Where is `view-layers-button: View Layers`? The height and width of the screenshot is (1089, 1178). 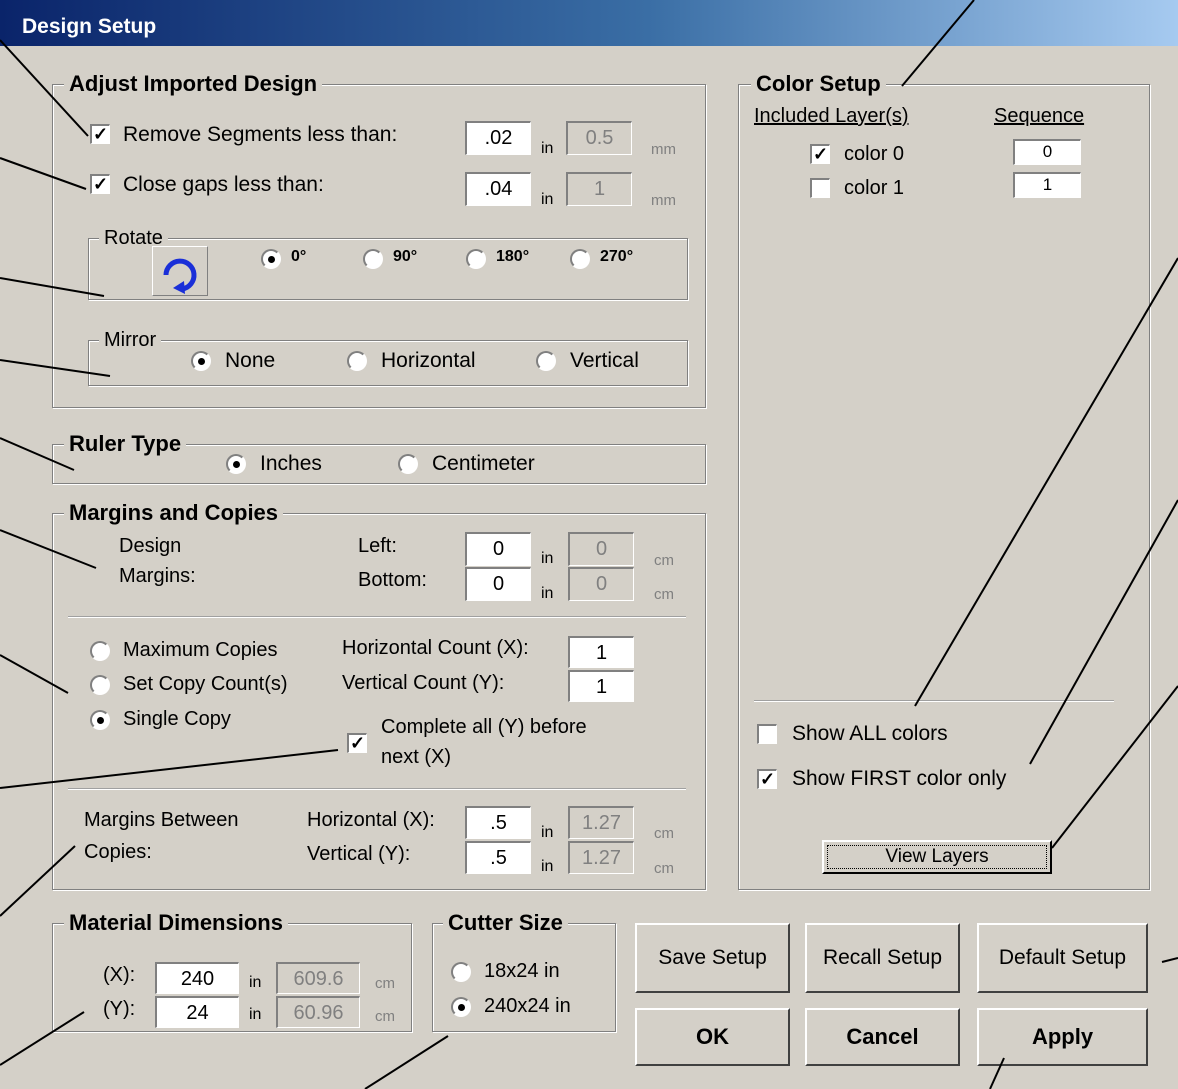 view-layers-button: View Layers is located at coordinates (937, 857).